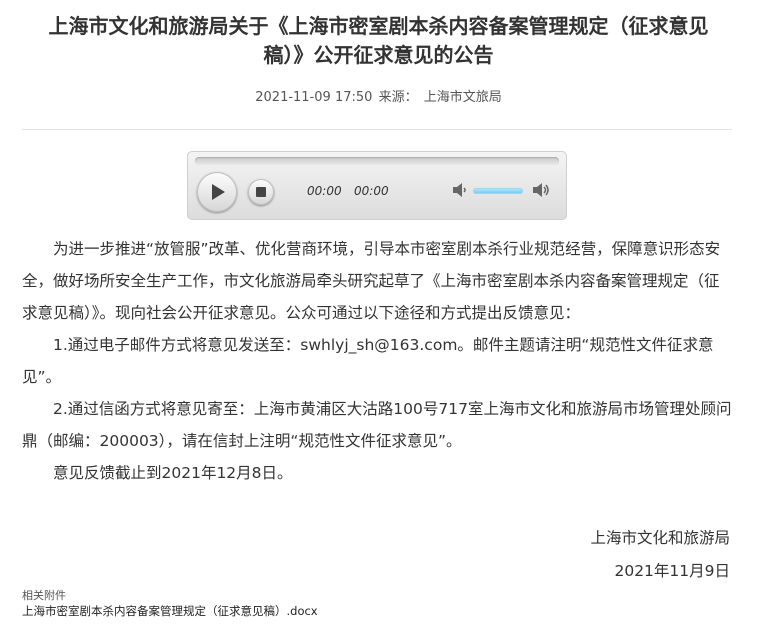 The width and height of the screenshot is (757, 629). I want to click on title-divider, so click(377, 129).